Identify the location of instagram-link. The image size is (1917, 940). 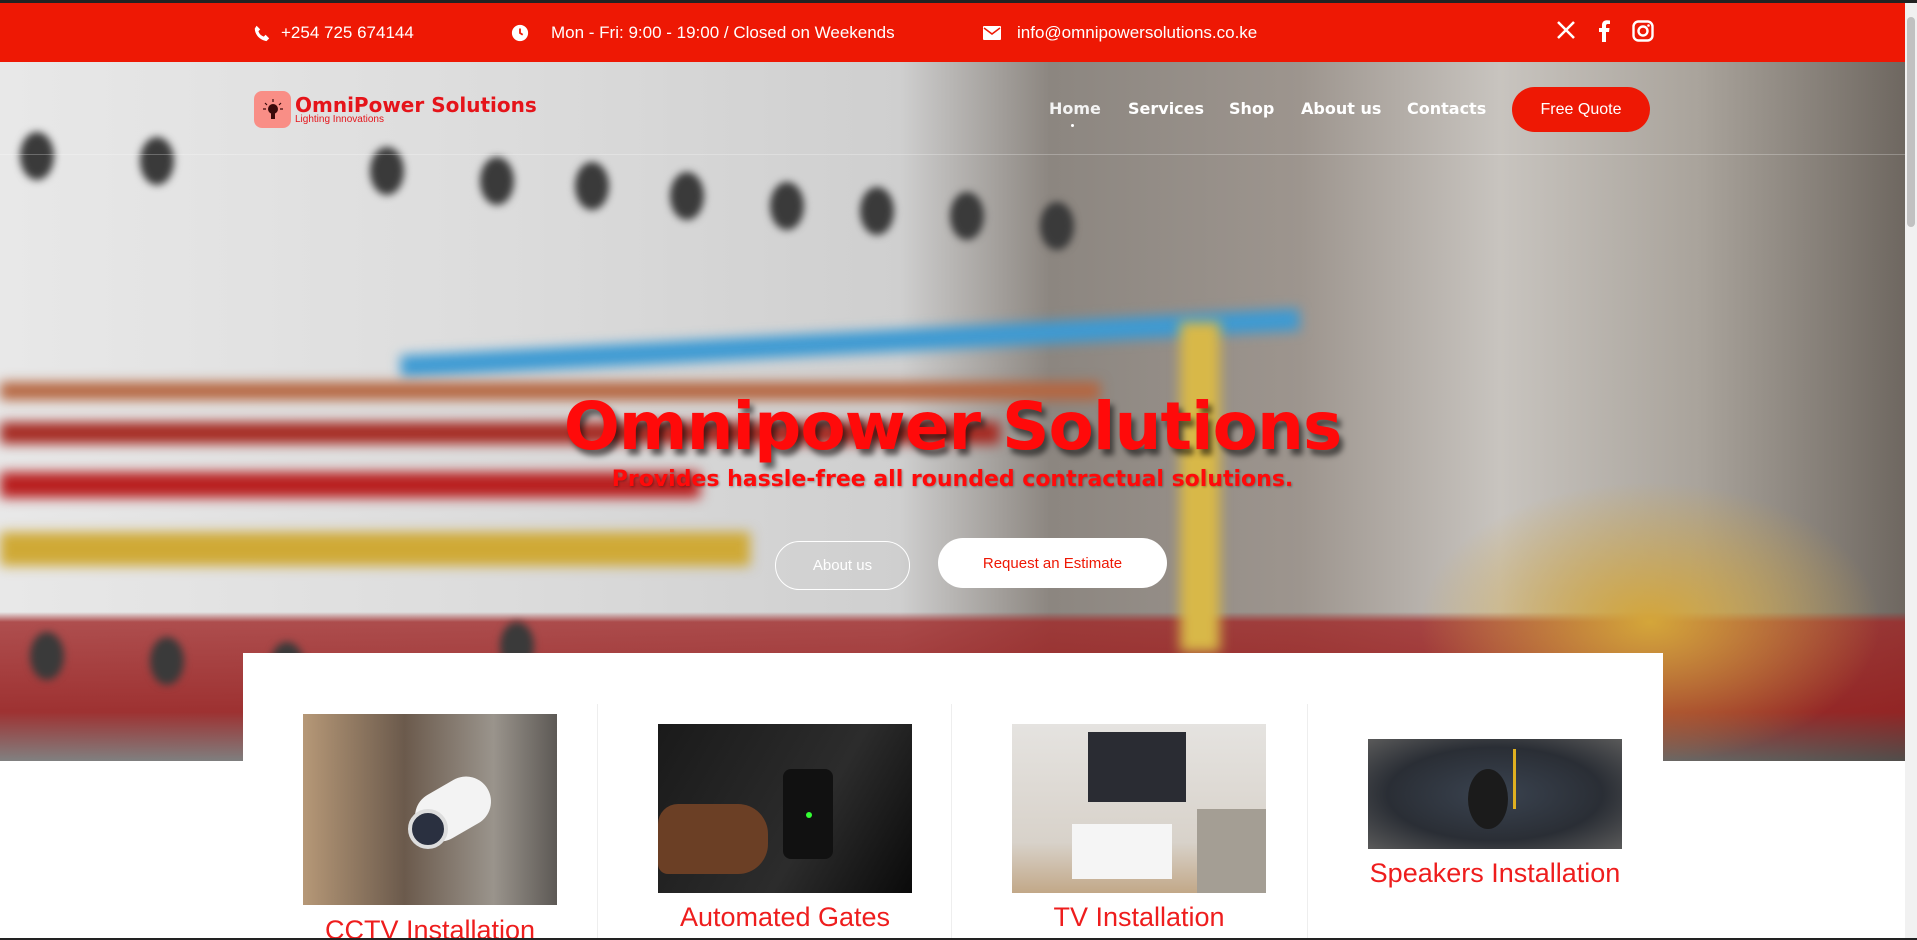
(1643, 31).